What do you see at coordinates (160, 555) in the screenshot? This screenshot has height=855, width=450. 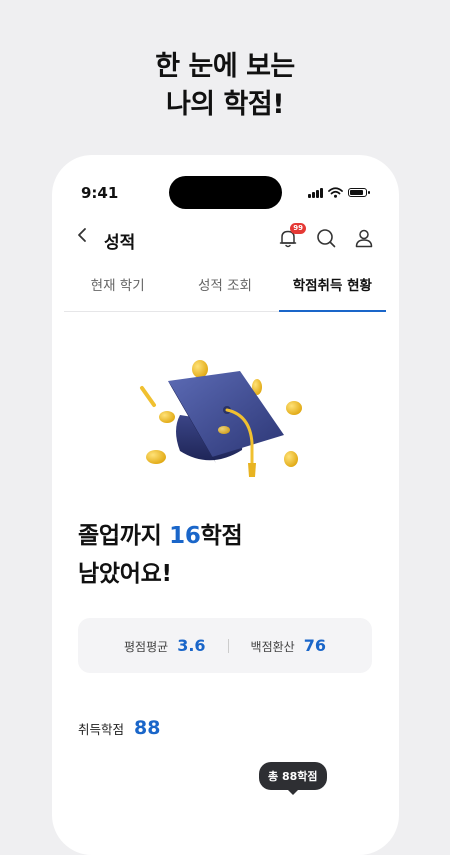 I see `graduation-headline: 졸업까지 16학점 남았어요!` at bounding box center [160, 555].